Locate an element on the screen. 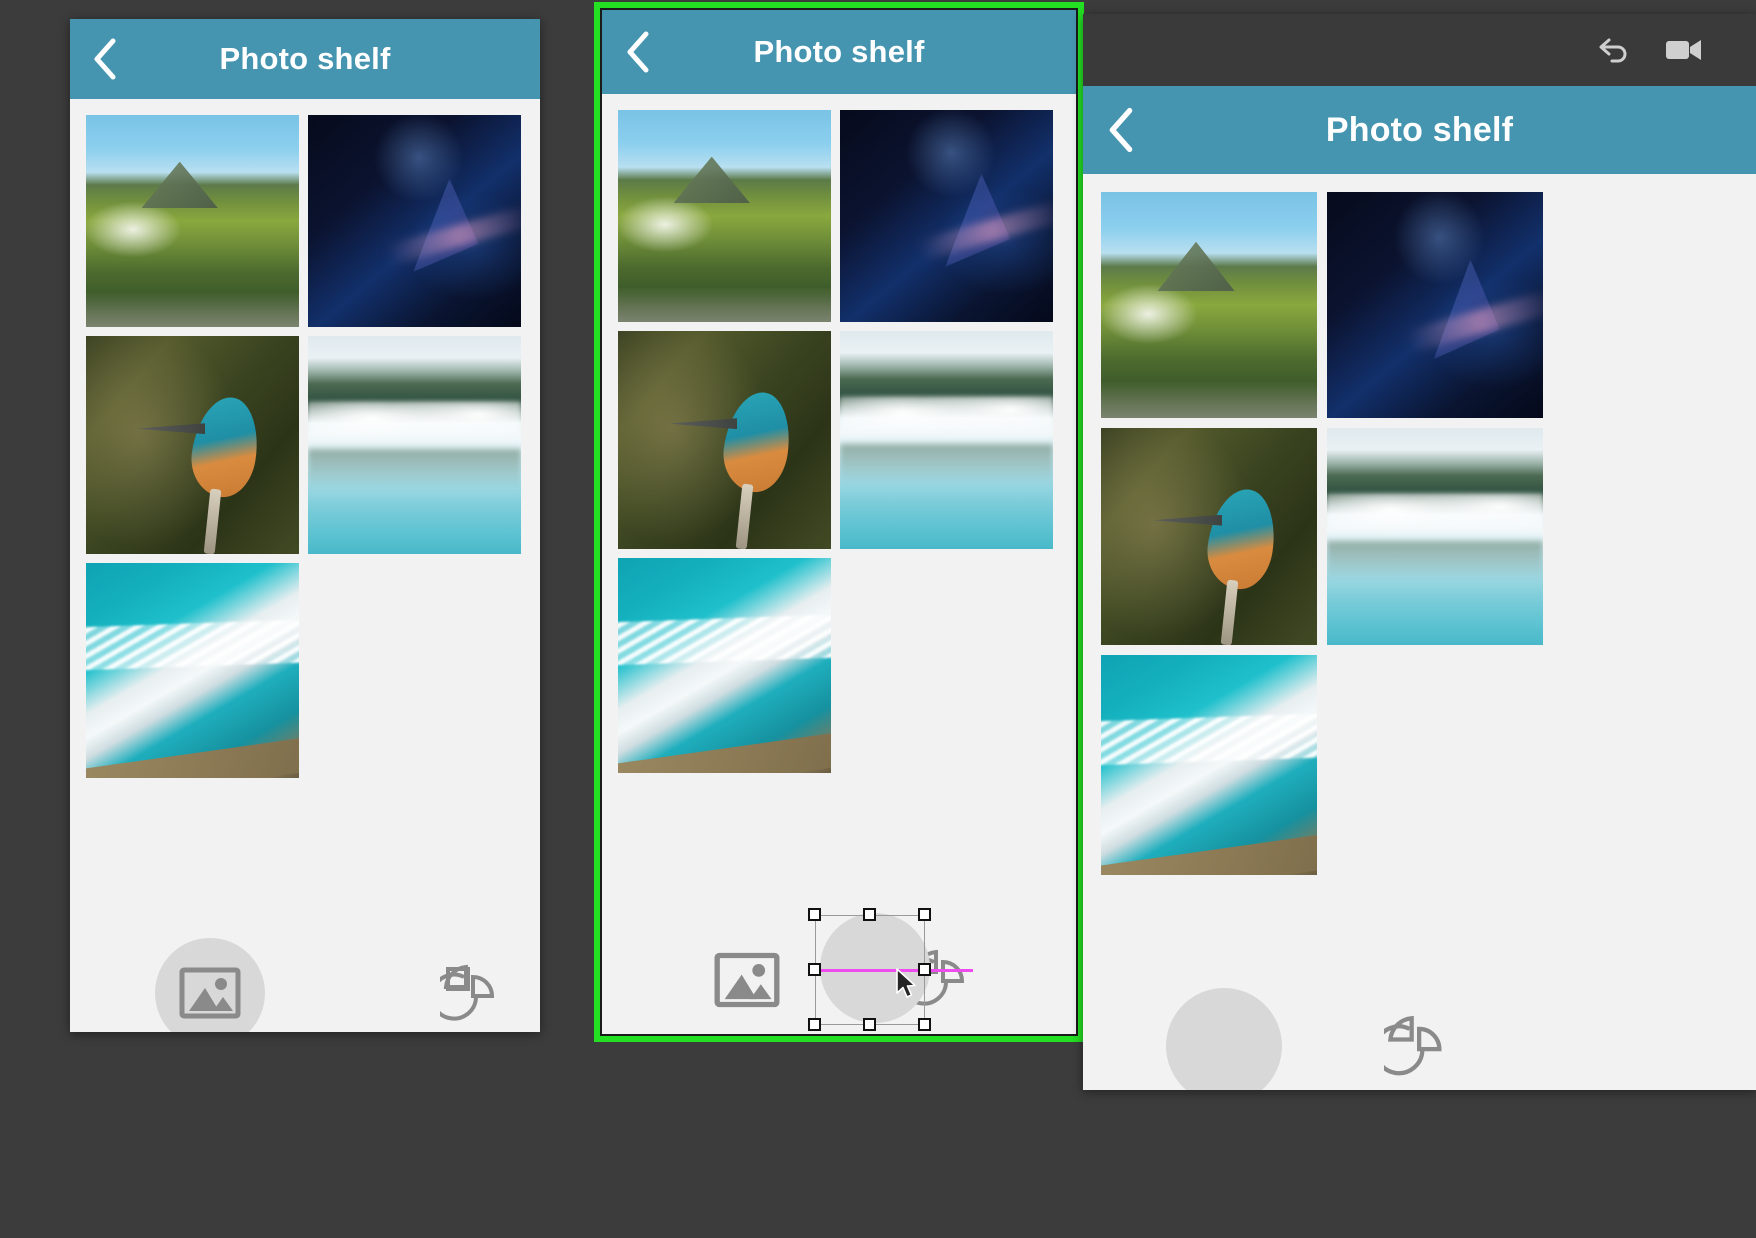  record-button is located at coordinates (1684, 50).